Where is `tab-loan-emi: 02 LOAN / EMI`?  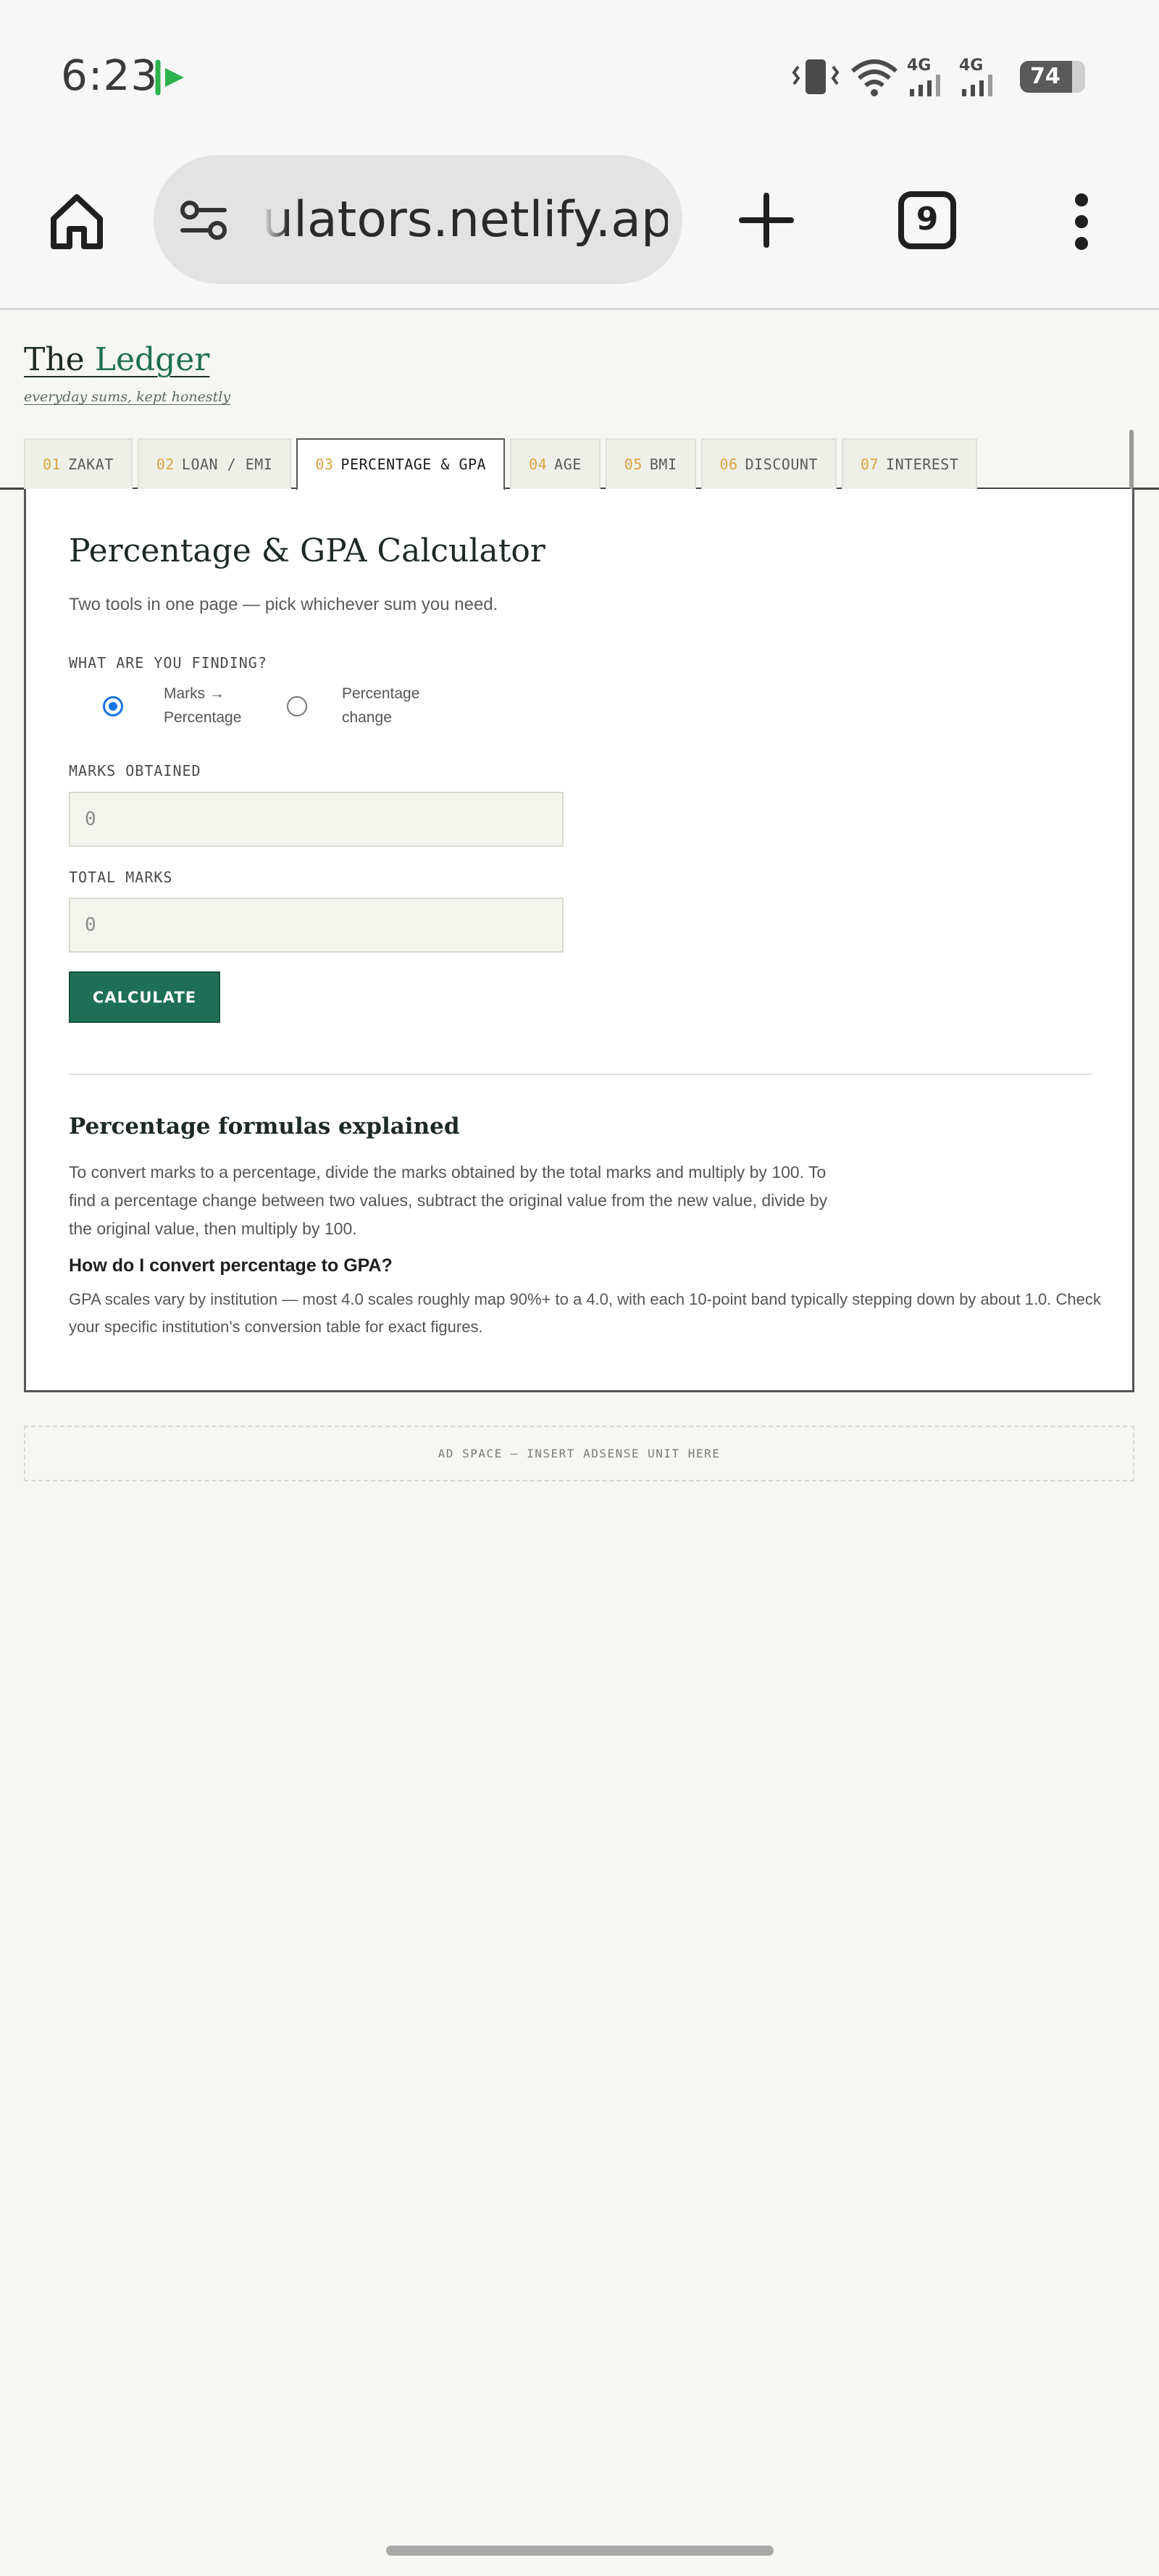
tab-loan-emi: 02 LOAN / EMI is located at coordinates (215, 463).